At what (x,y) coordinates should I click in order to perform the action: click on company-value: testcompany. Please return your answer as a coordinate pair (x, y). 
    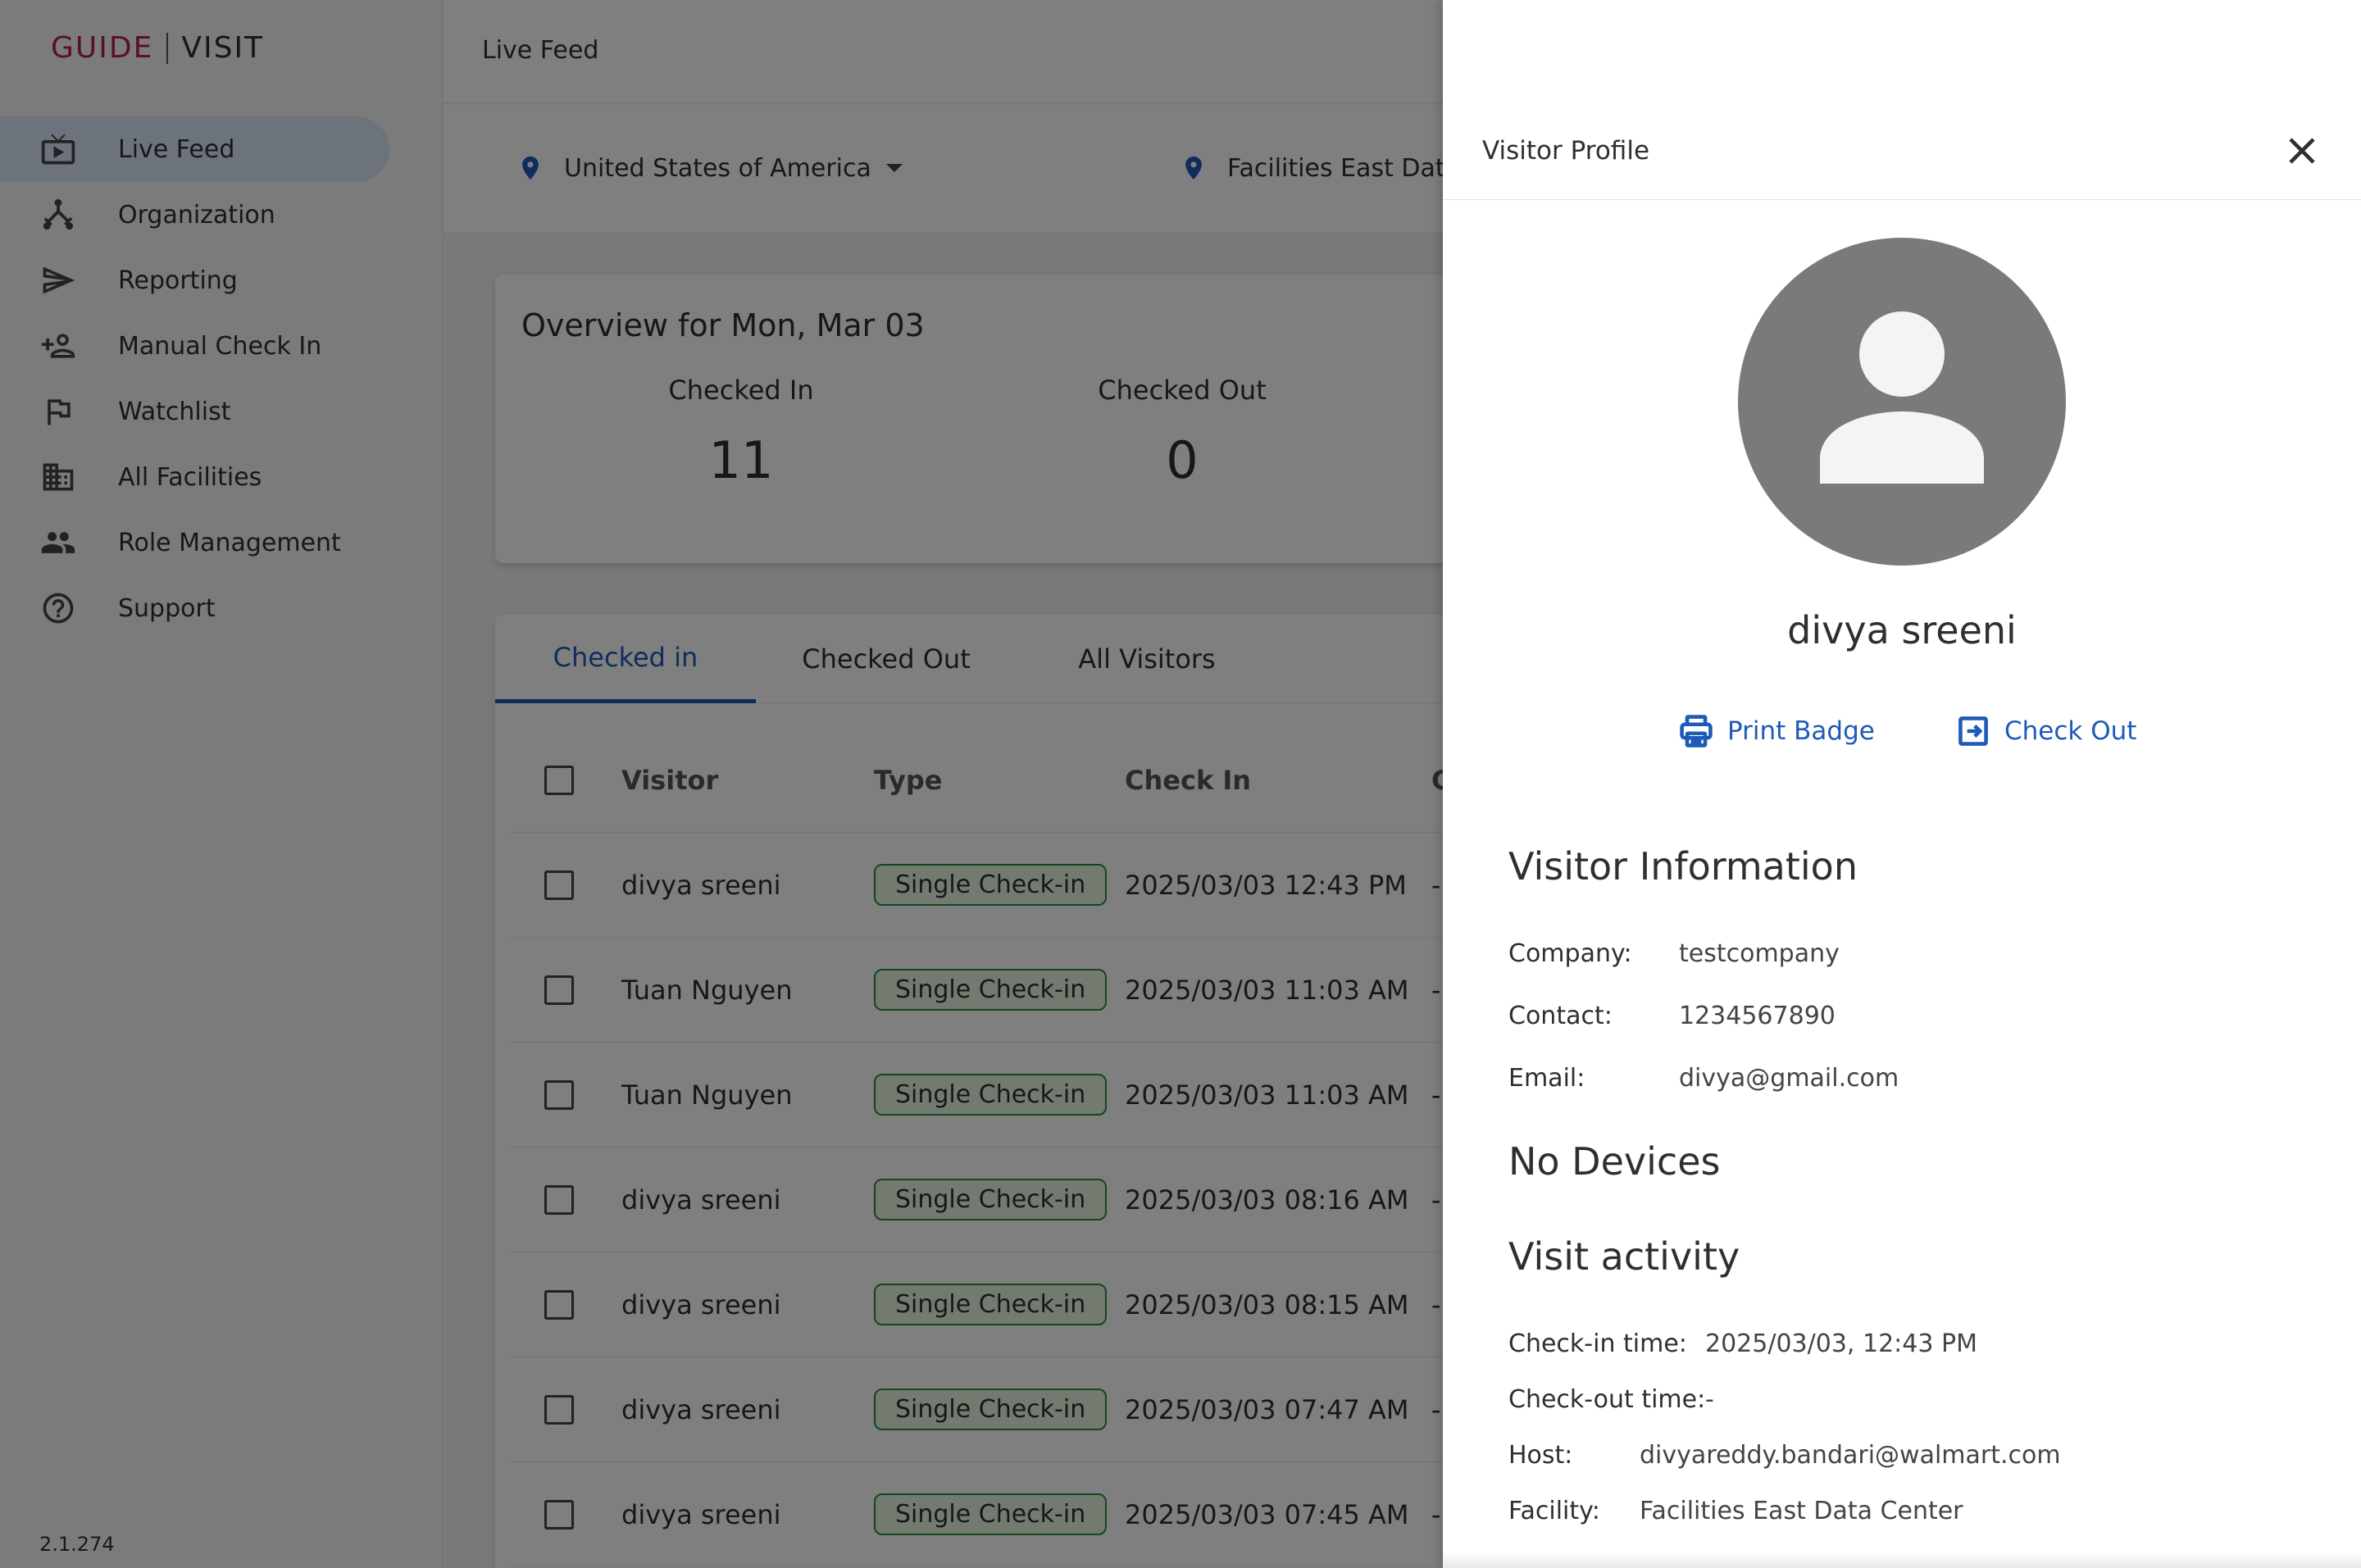
    Looking at the image, I should click on (1760, 953).